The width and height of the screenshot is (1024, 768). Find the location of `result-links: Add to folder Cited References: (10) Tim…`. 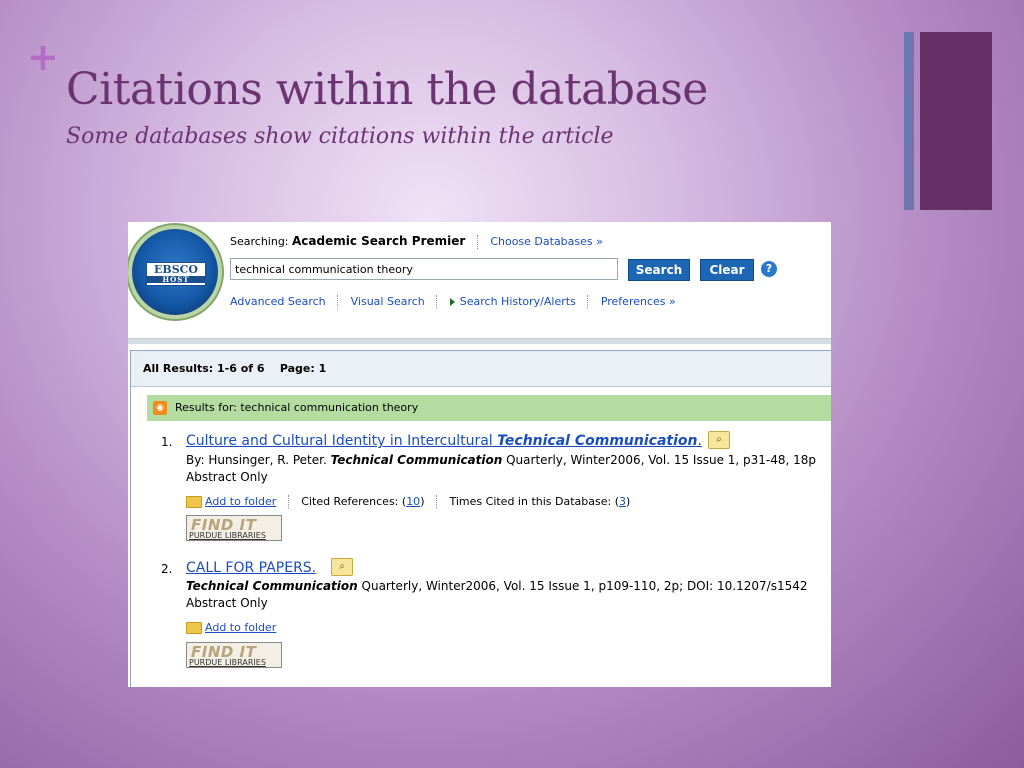

result-links: Add to folder Cited References: (10) Tim… is located at coordinates (408, 502).